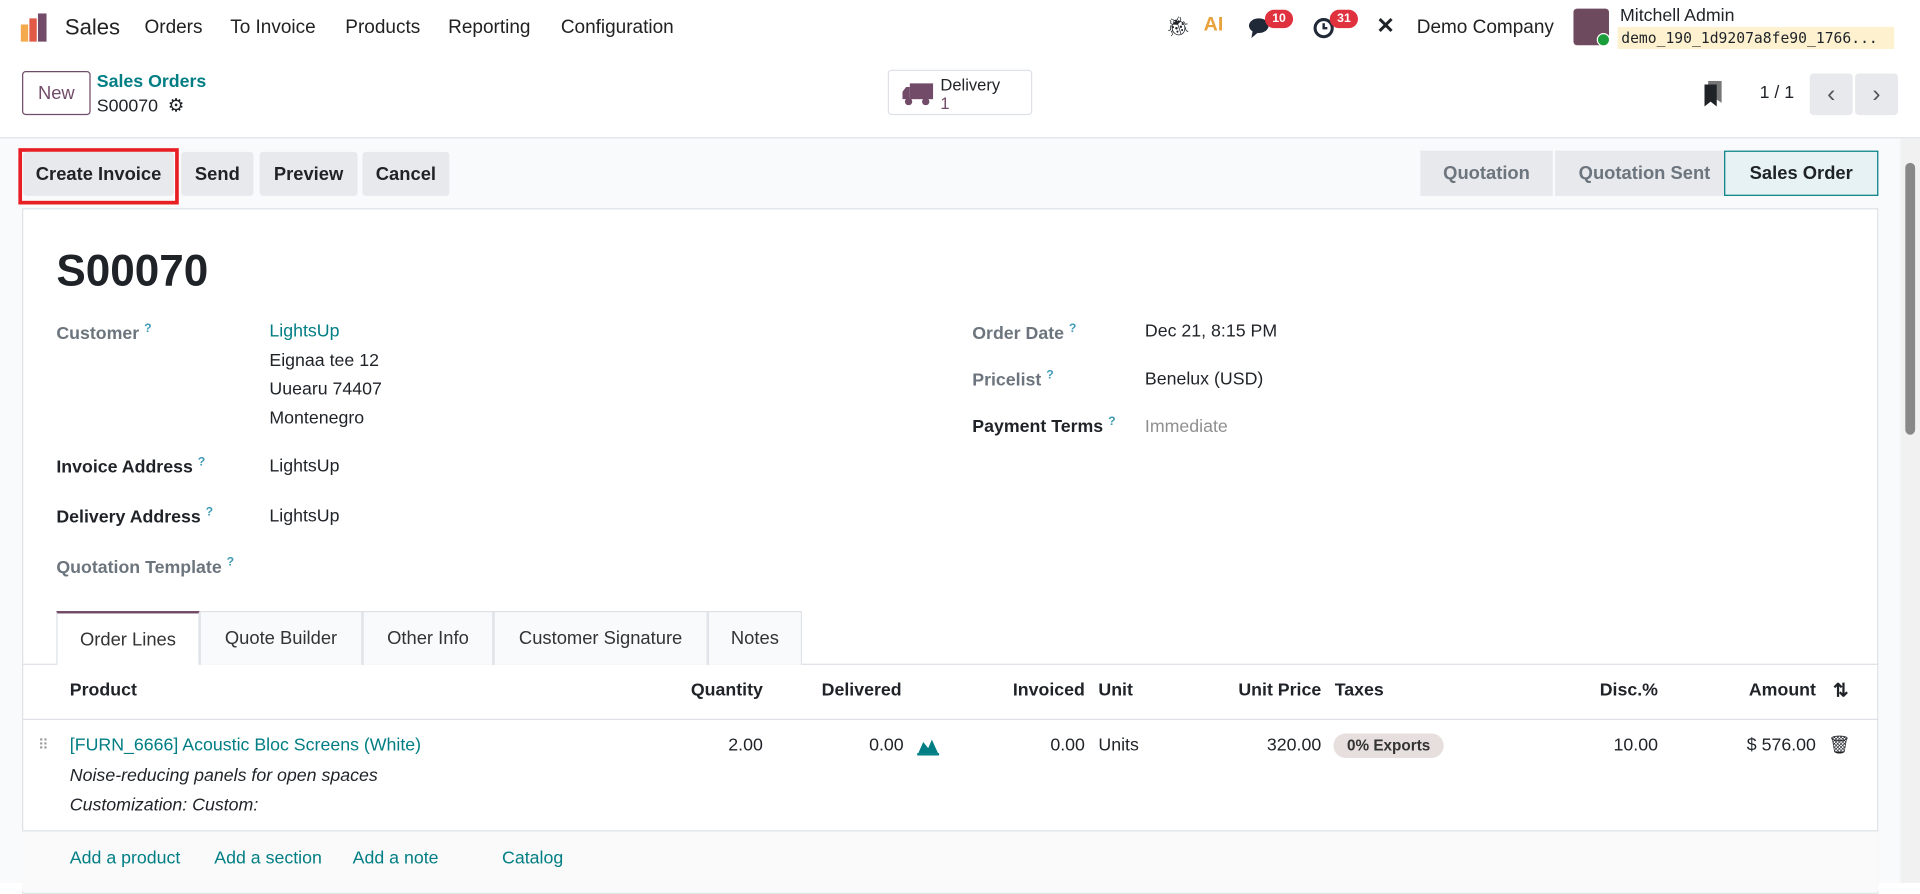  What do you see at coordinates (1876, 94) in the screenshot?
I see `pager-next-button: ›` at bounding box center [1876, 94].